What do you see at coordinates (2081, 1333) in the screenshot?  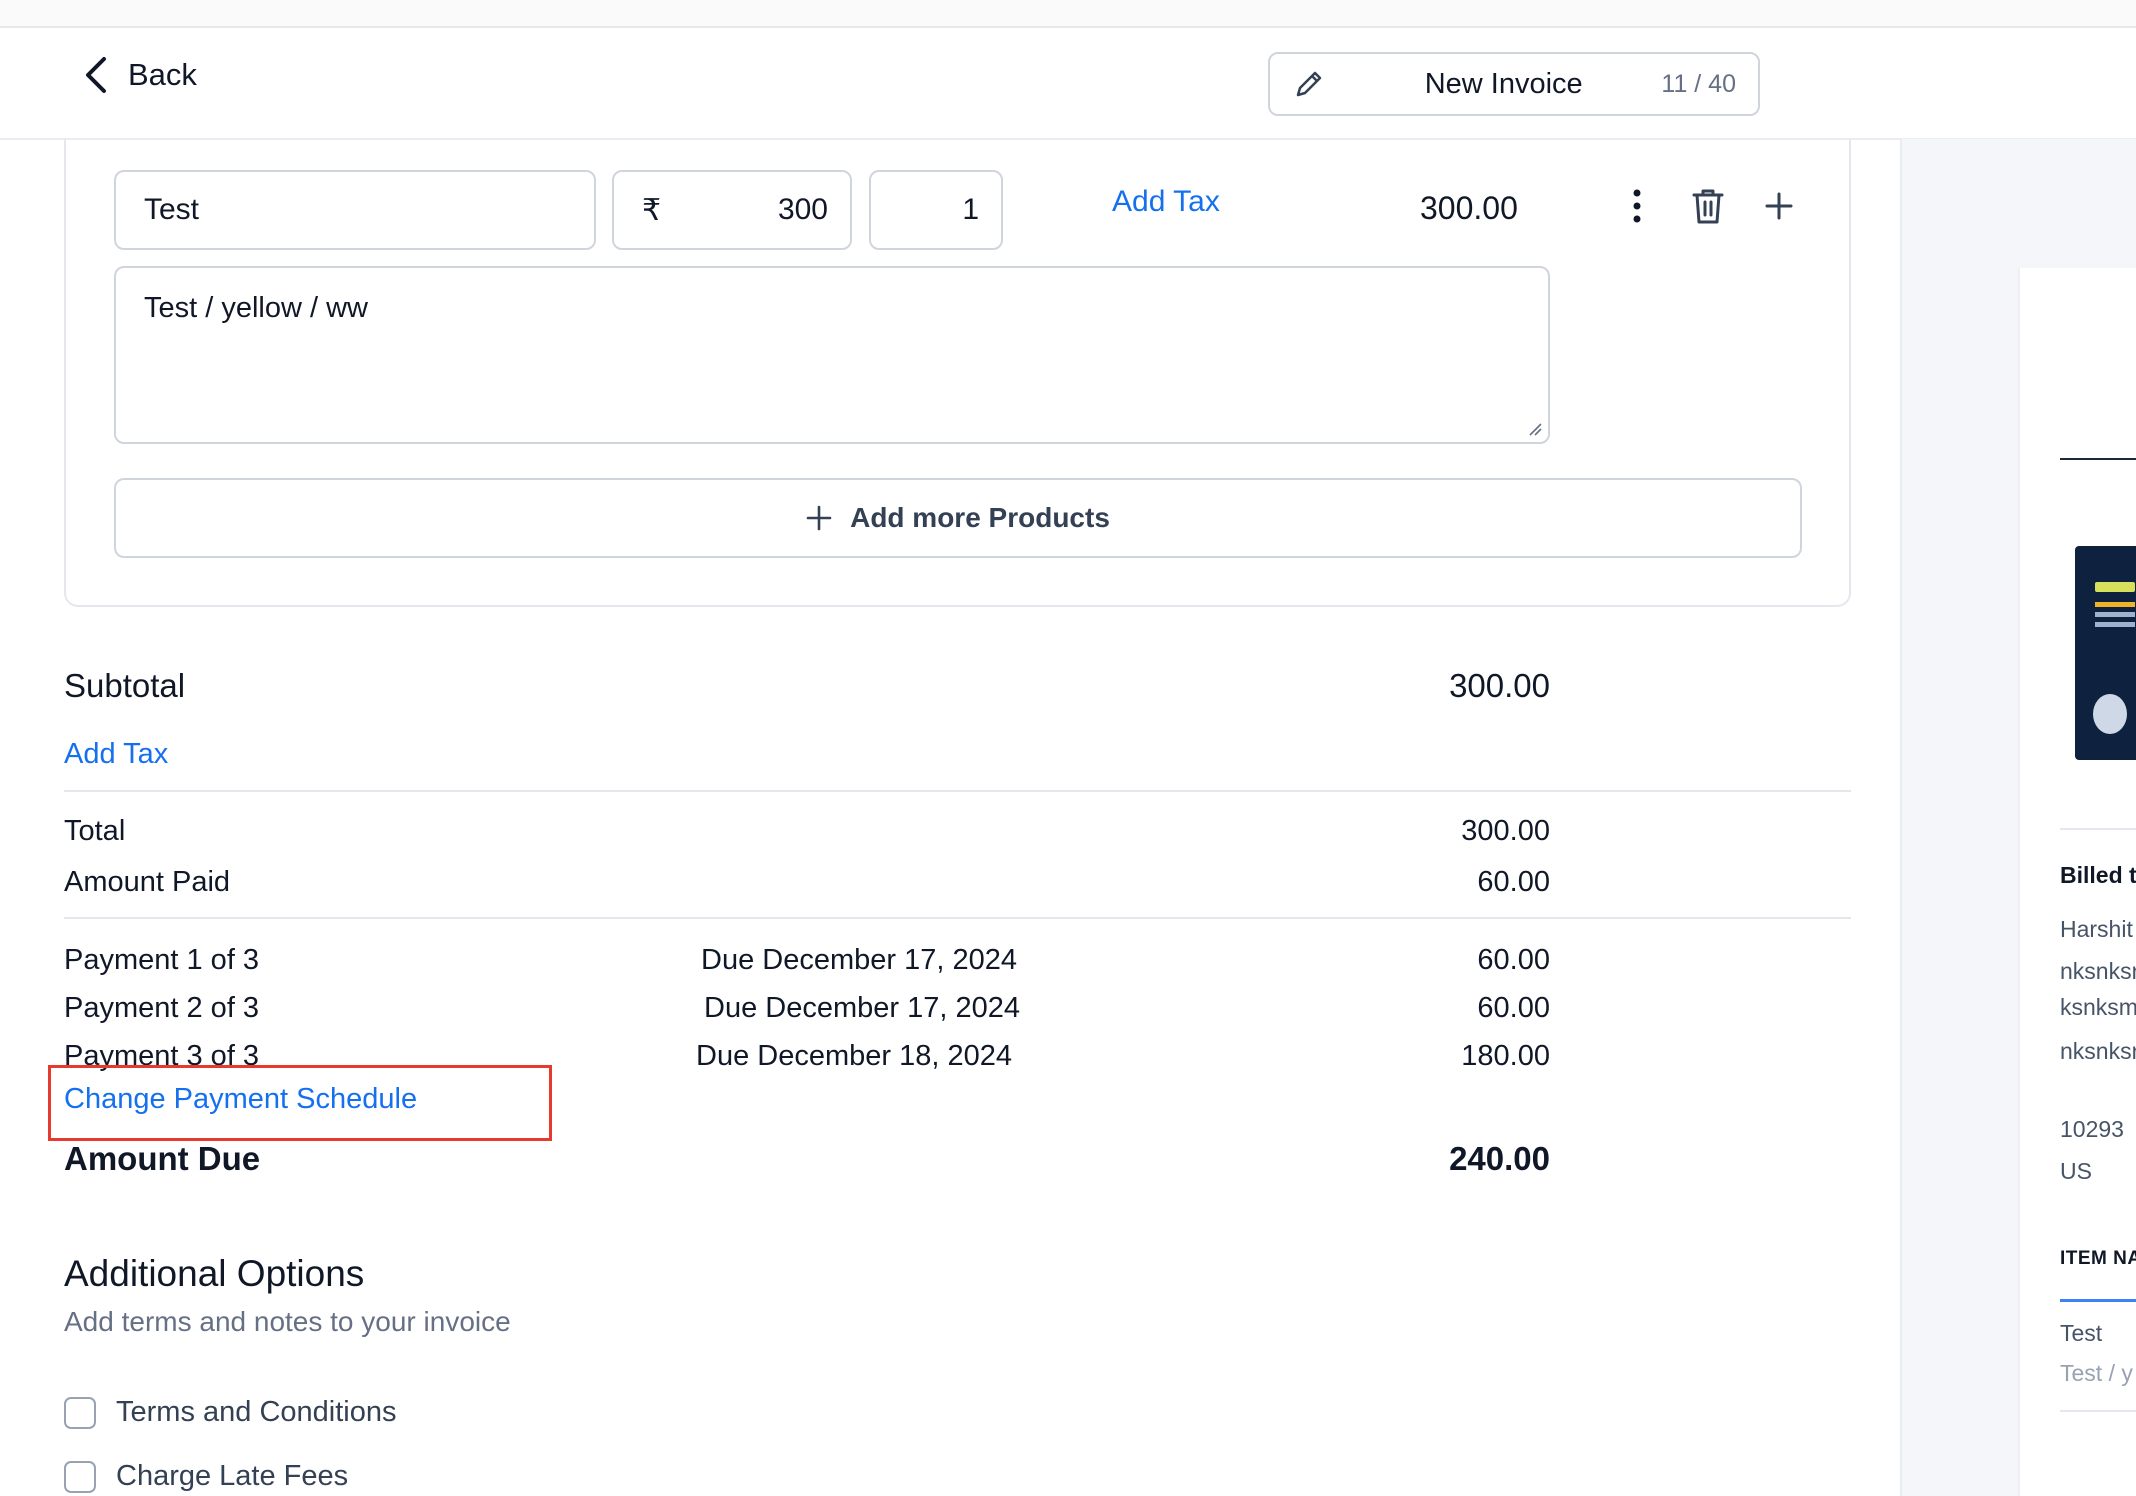 I see `preview-item-name: Test` at bounding box center [2081, 1333].